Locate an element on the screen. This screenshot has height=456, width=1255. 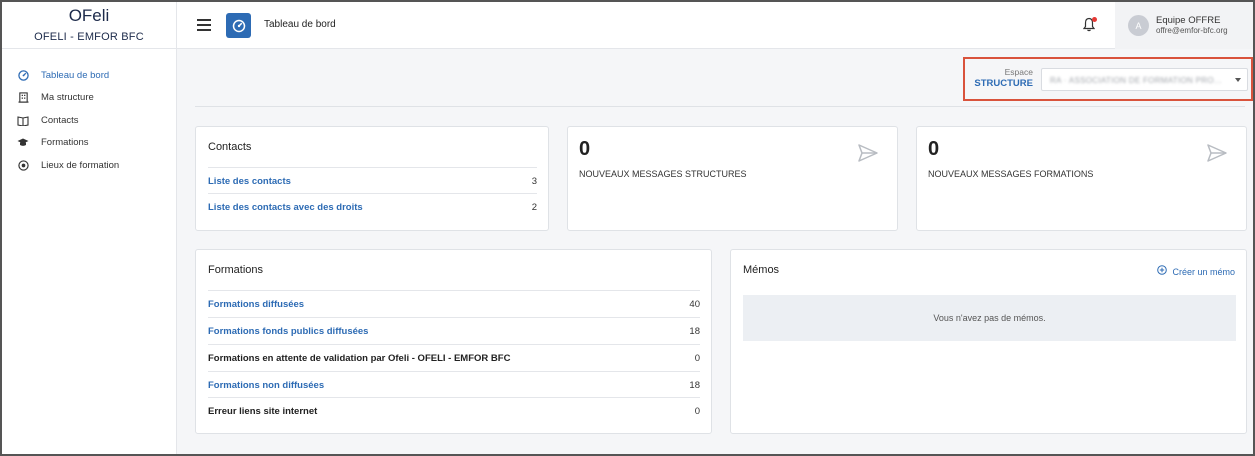
sidebar-item-label: Tableau de bord is located at coordinates (75, 75).